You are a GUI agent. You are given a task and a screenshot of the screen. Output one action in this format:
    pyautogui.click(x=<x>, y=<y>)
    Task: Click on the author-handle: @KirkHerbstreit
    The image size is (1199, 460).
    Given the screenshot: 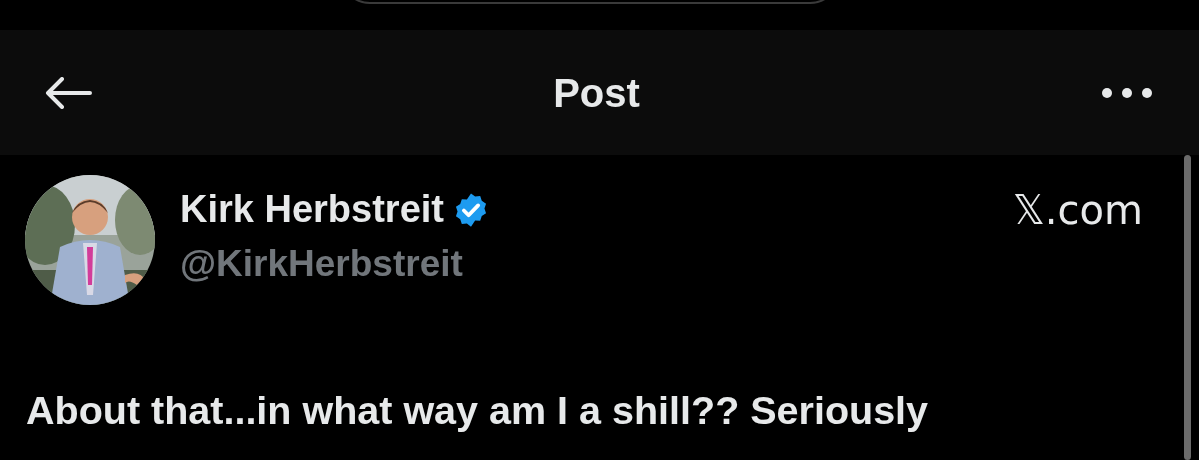 What is the action you would take?
    pyautogui.click(x=321, y=264)
    